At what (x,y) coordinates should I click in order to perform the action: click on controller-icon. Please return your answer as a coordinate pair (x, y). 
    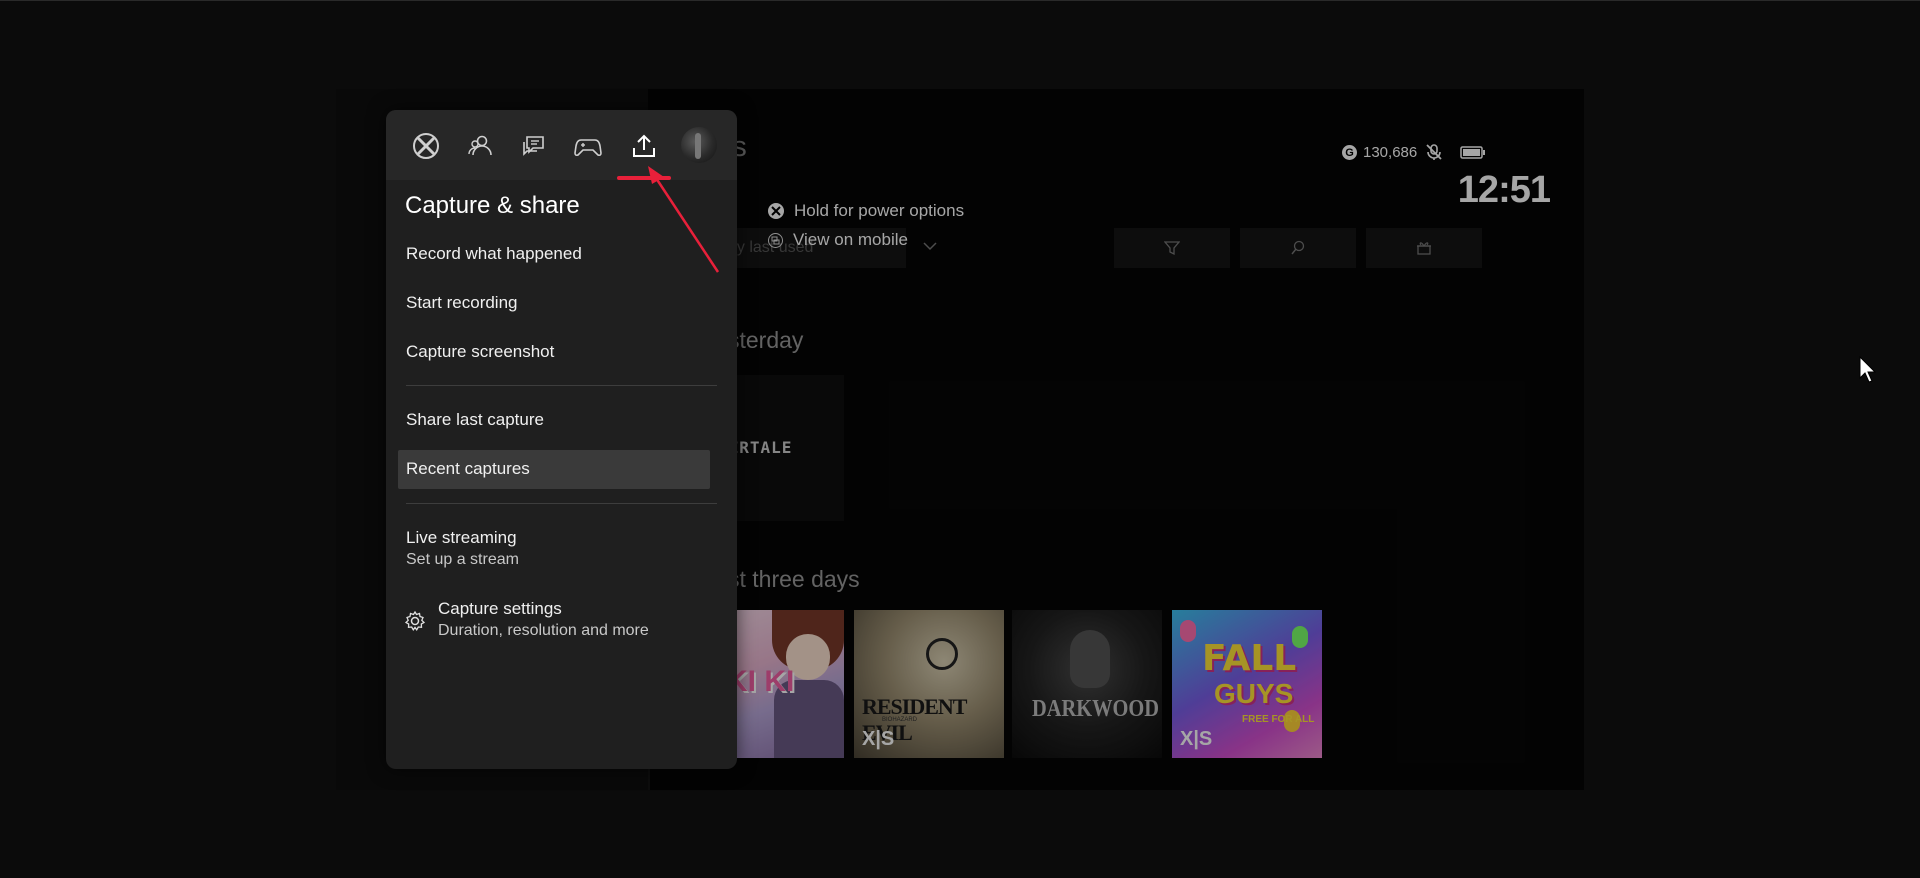
    Looking at the image, I should click on (588, 148).